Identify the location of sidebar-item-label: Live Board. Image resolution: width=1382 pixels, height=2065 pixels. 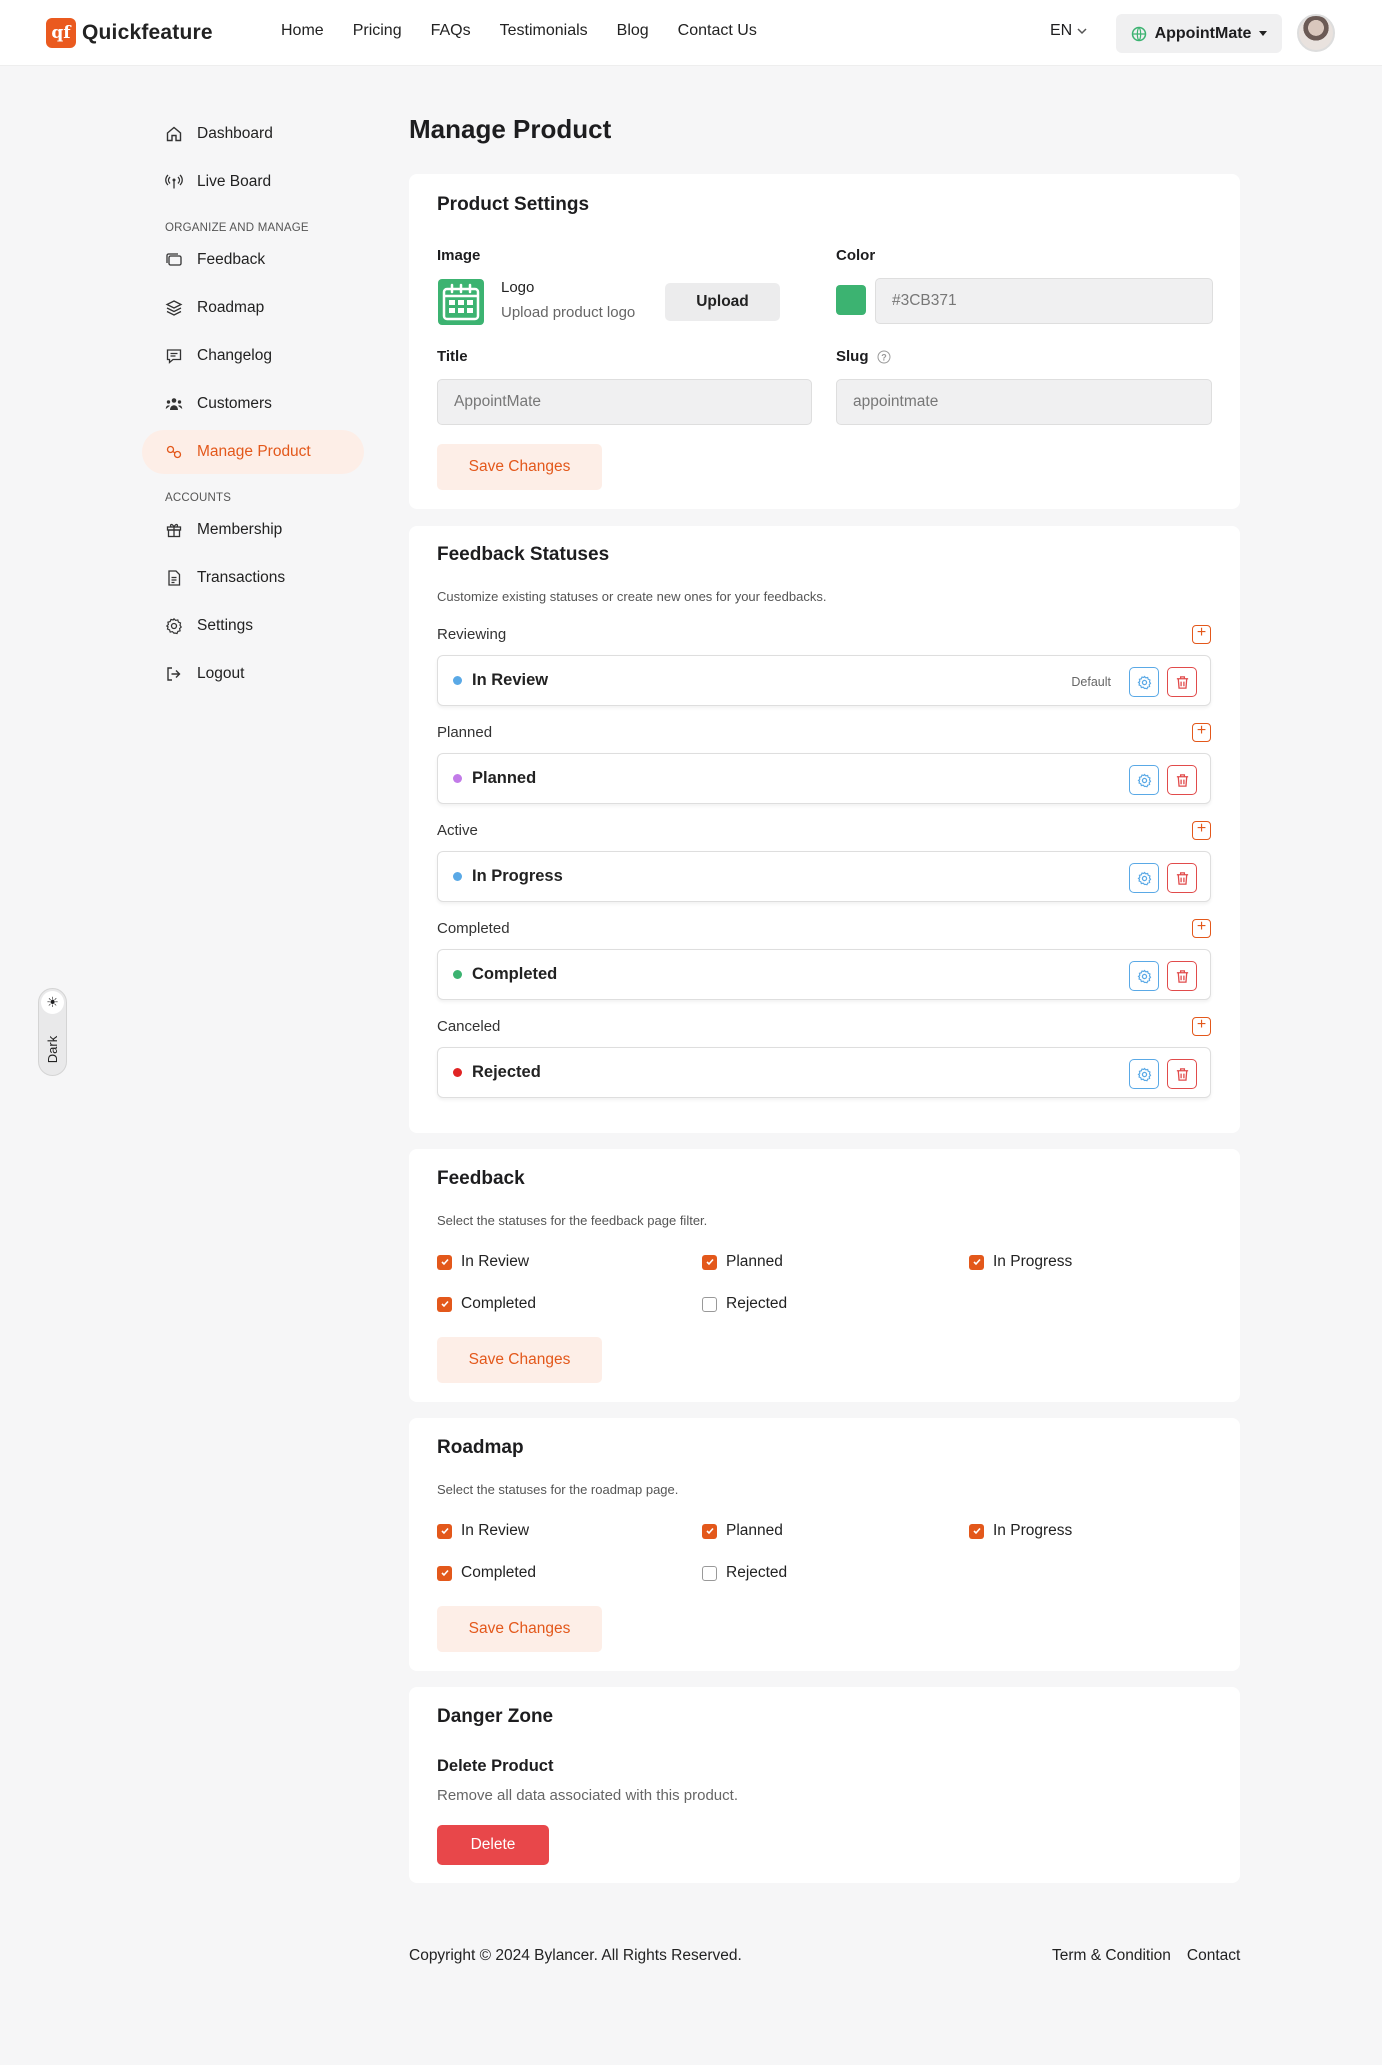
(234, 181).